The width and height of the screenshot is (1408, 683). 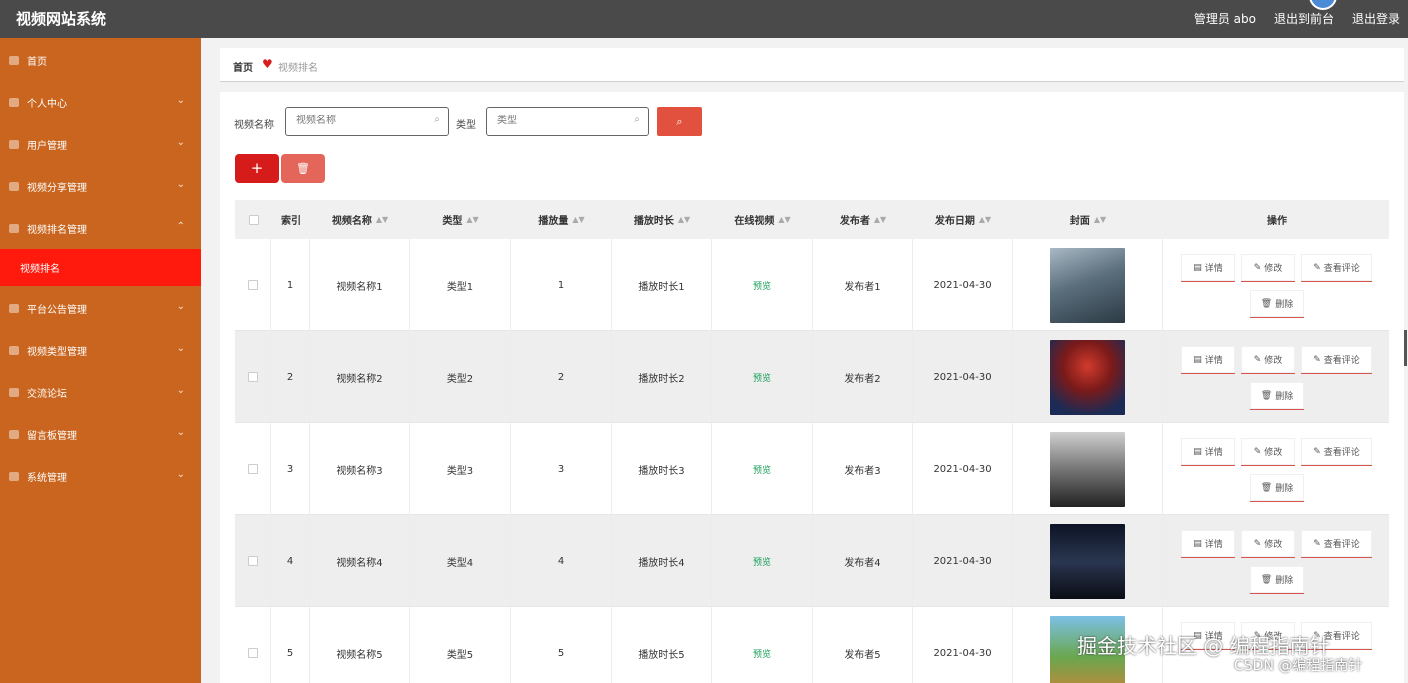 What do you see at coordinates (100, 102) in the screenshot?
I see `sidebar-item-personal-center: 个人中心 ⌄` at bounding box center [100, 102].